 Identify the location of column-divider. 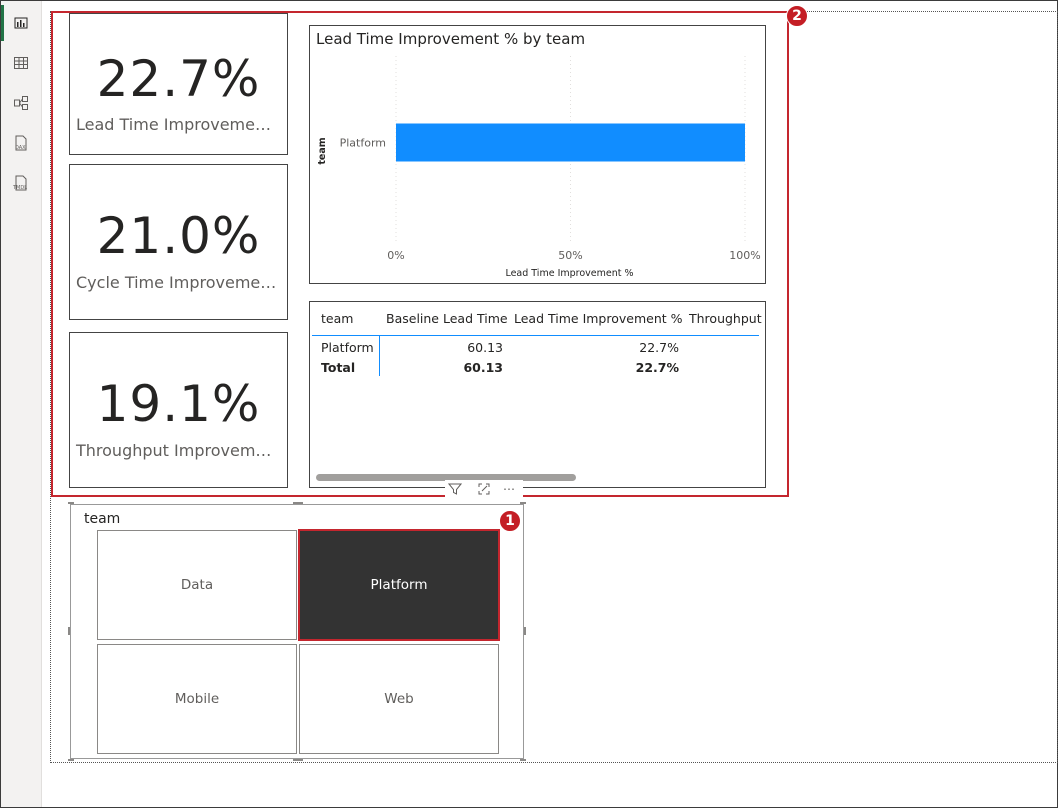
(379, 356).